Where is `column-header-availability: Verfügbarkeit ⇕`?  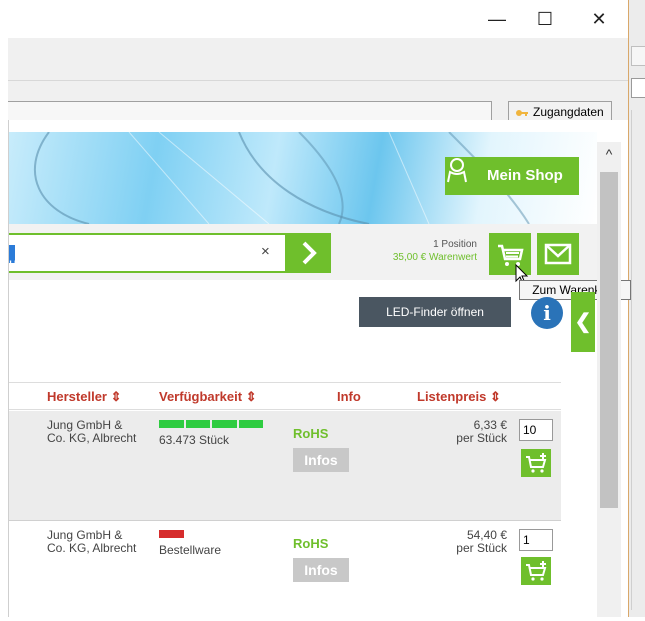
column-header-availability: Verfügbarkeit ⇕ is located at coordinates (208, 397).